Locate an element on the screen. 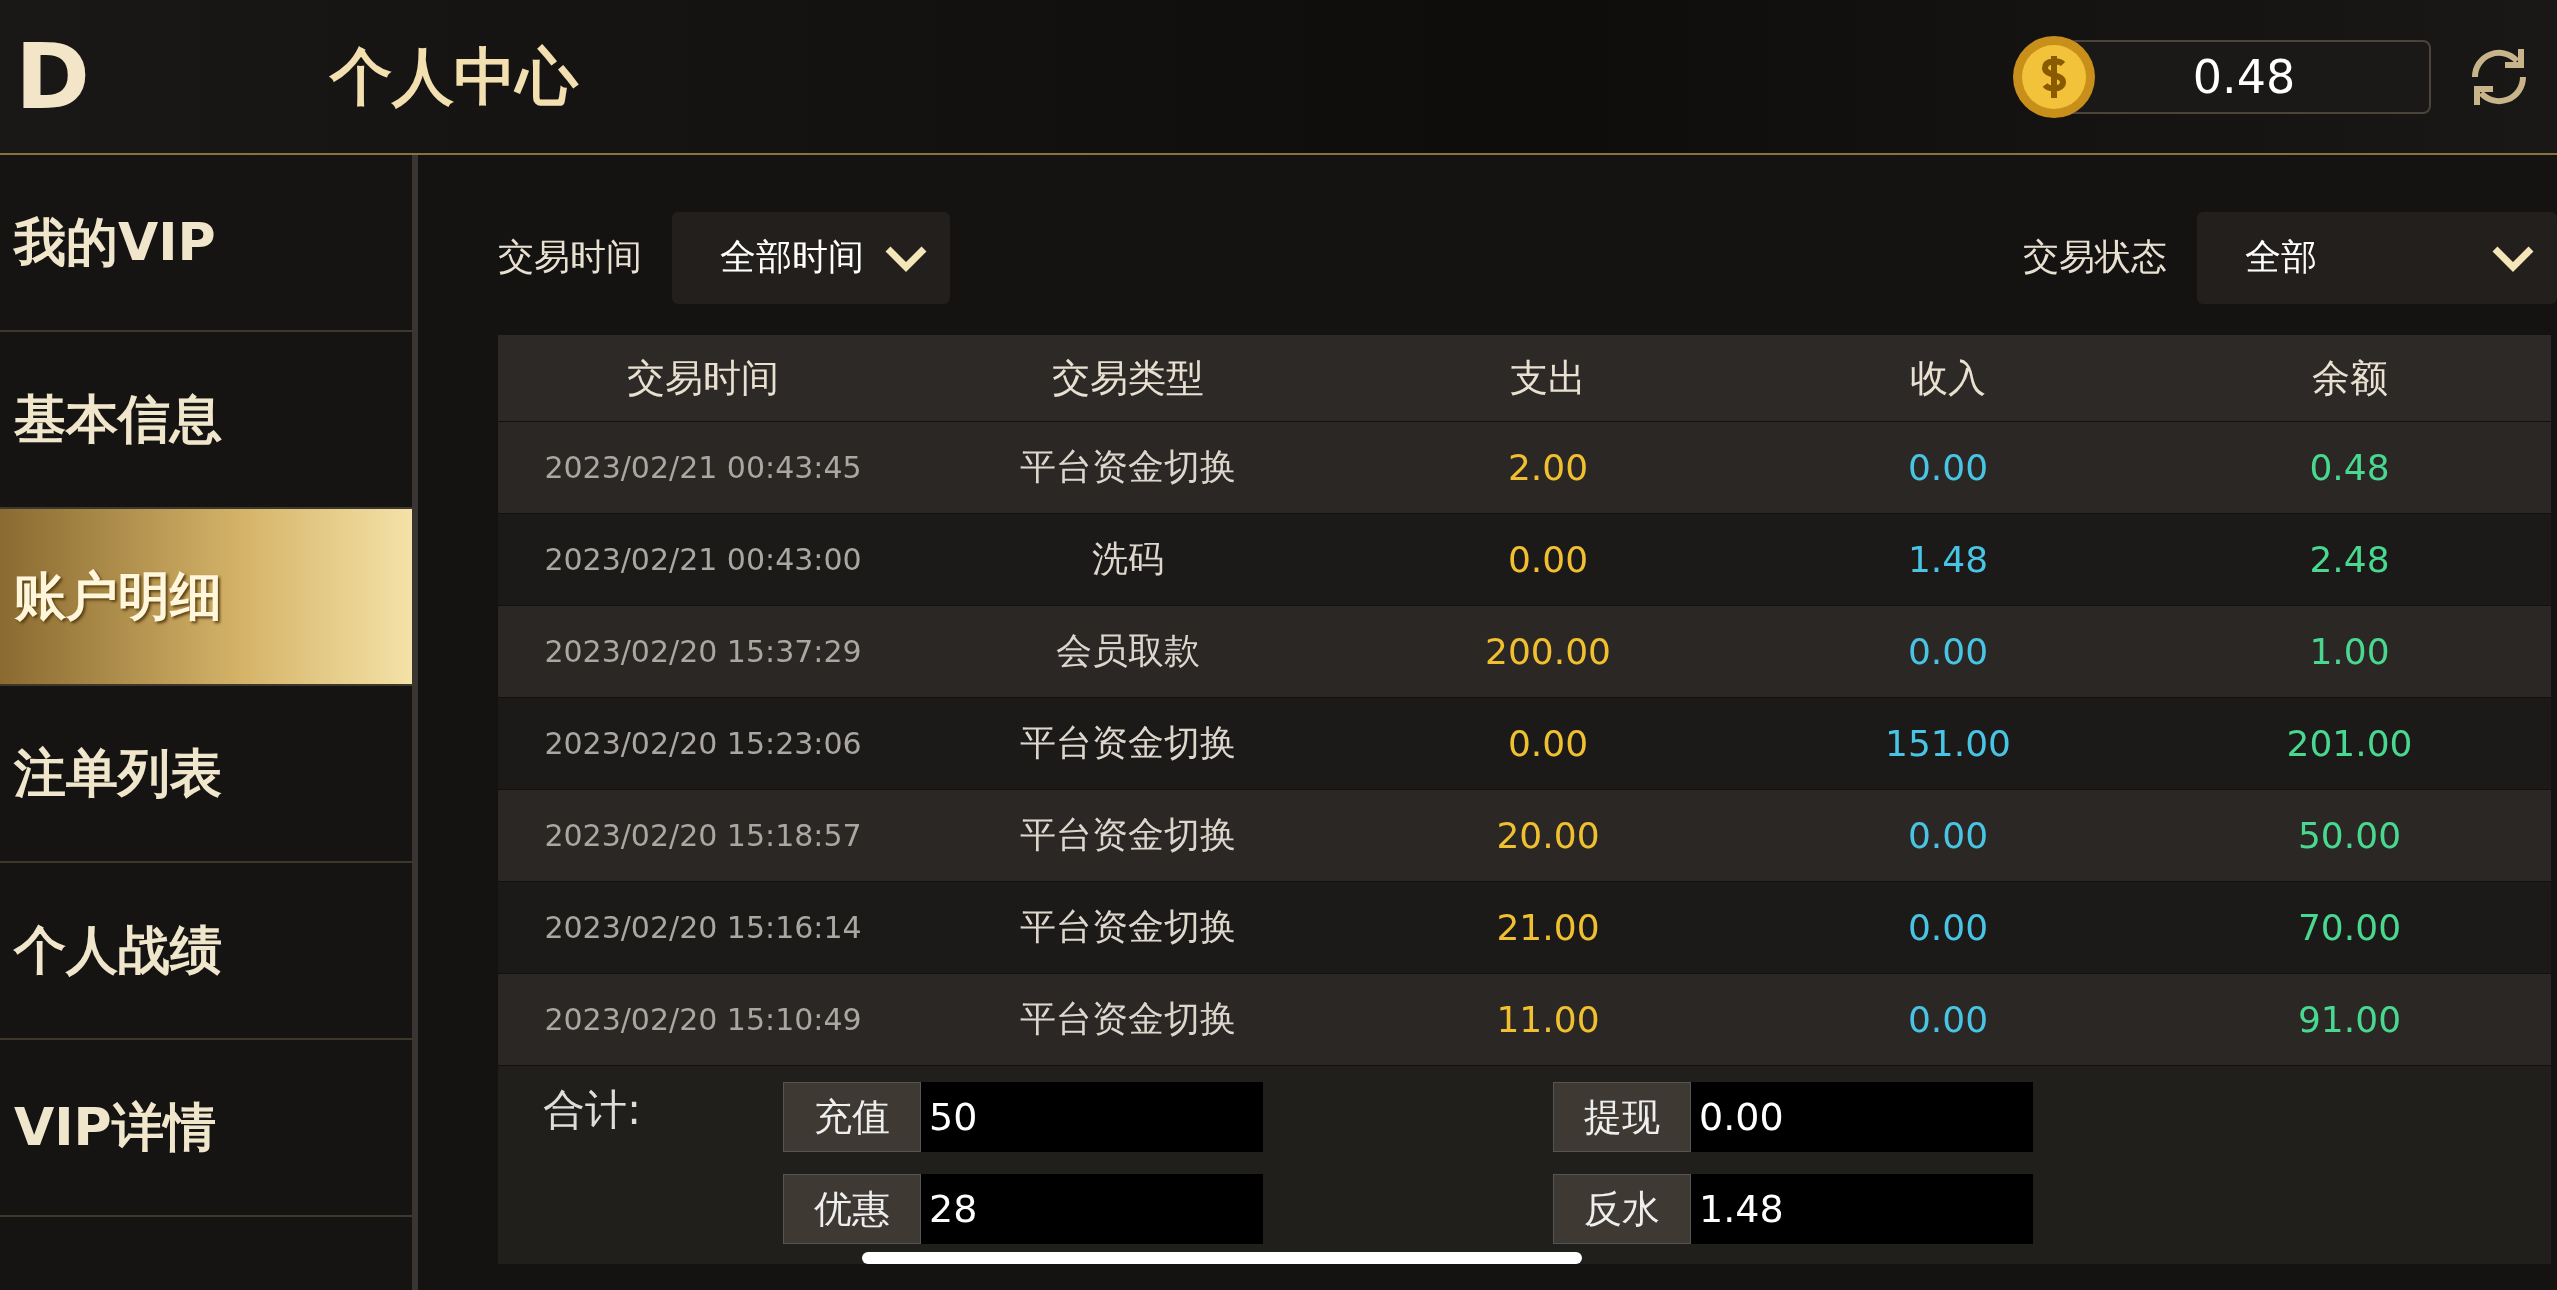  sidebar-item: 我的VIP is located at coordinates (206, 243).